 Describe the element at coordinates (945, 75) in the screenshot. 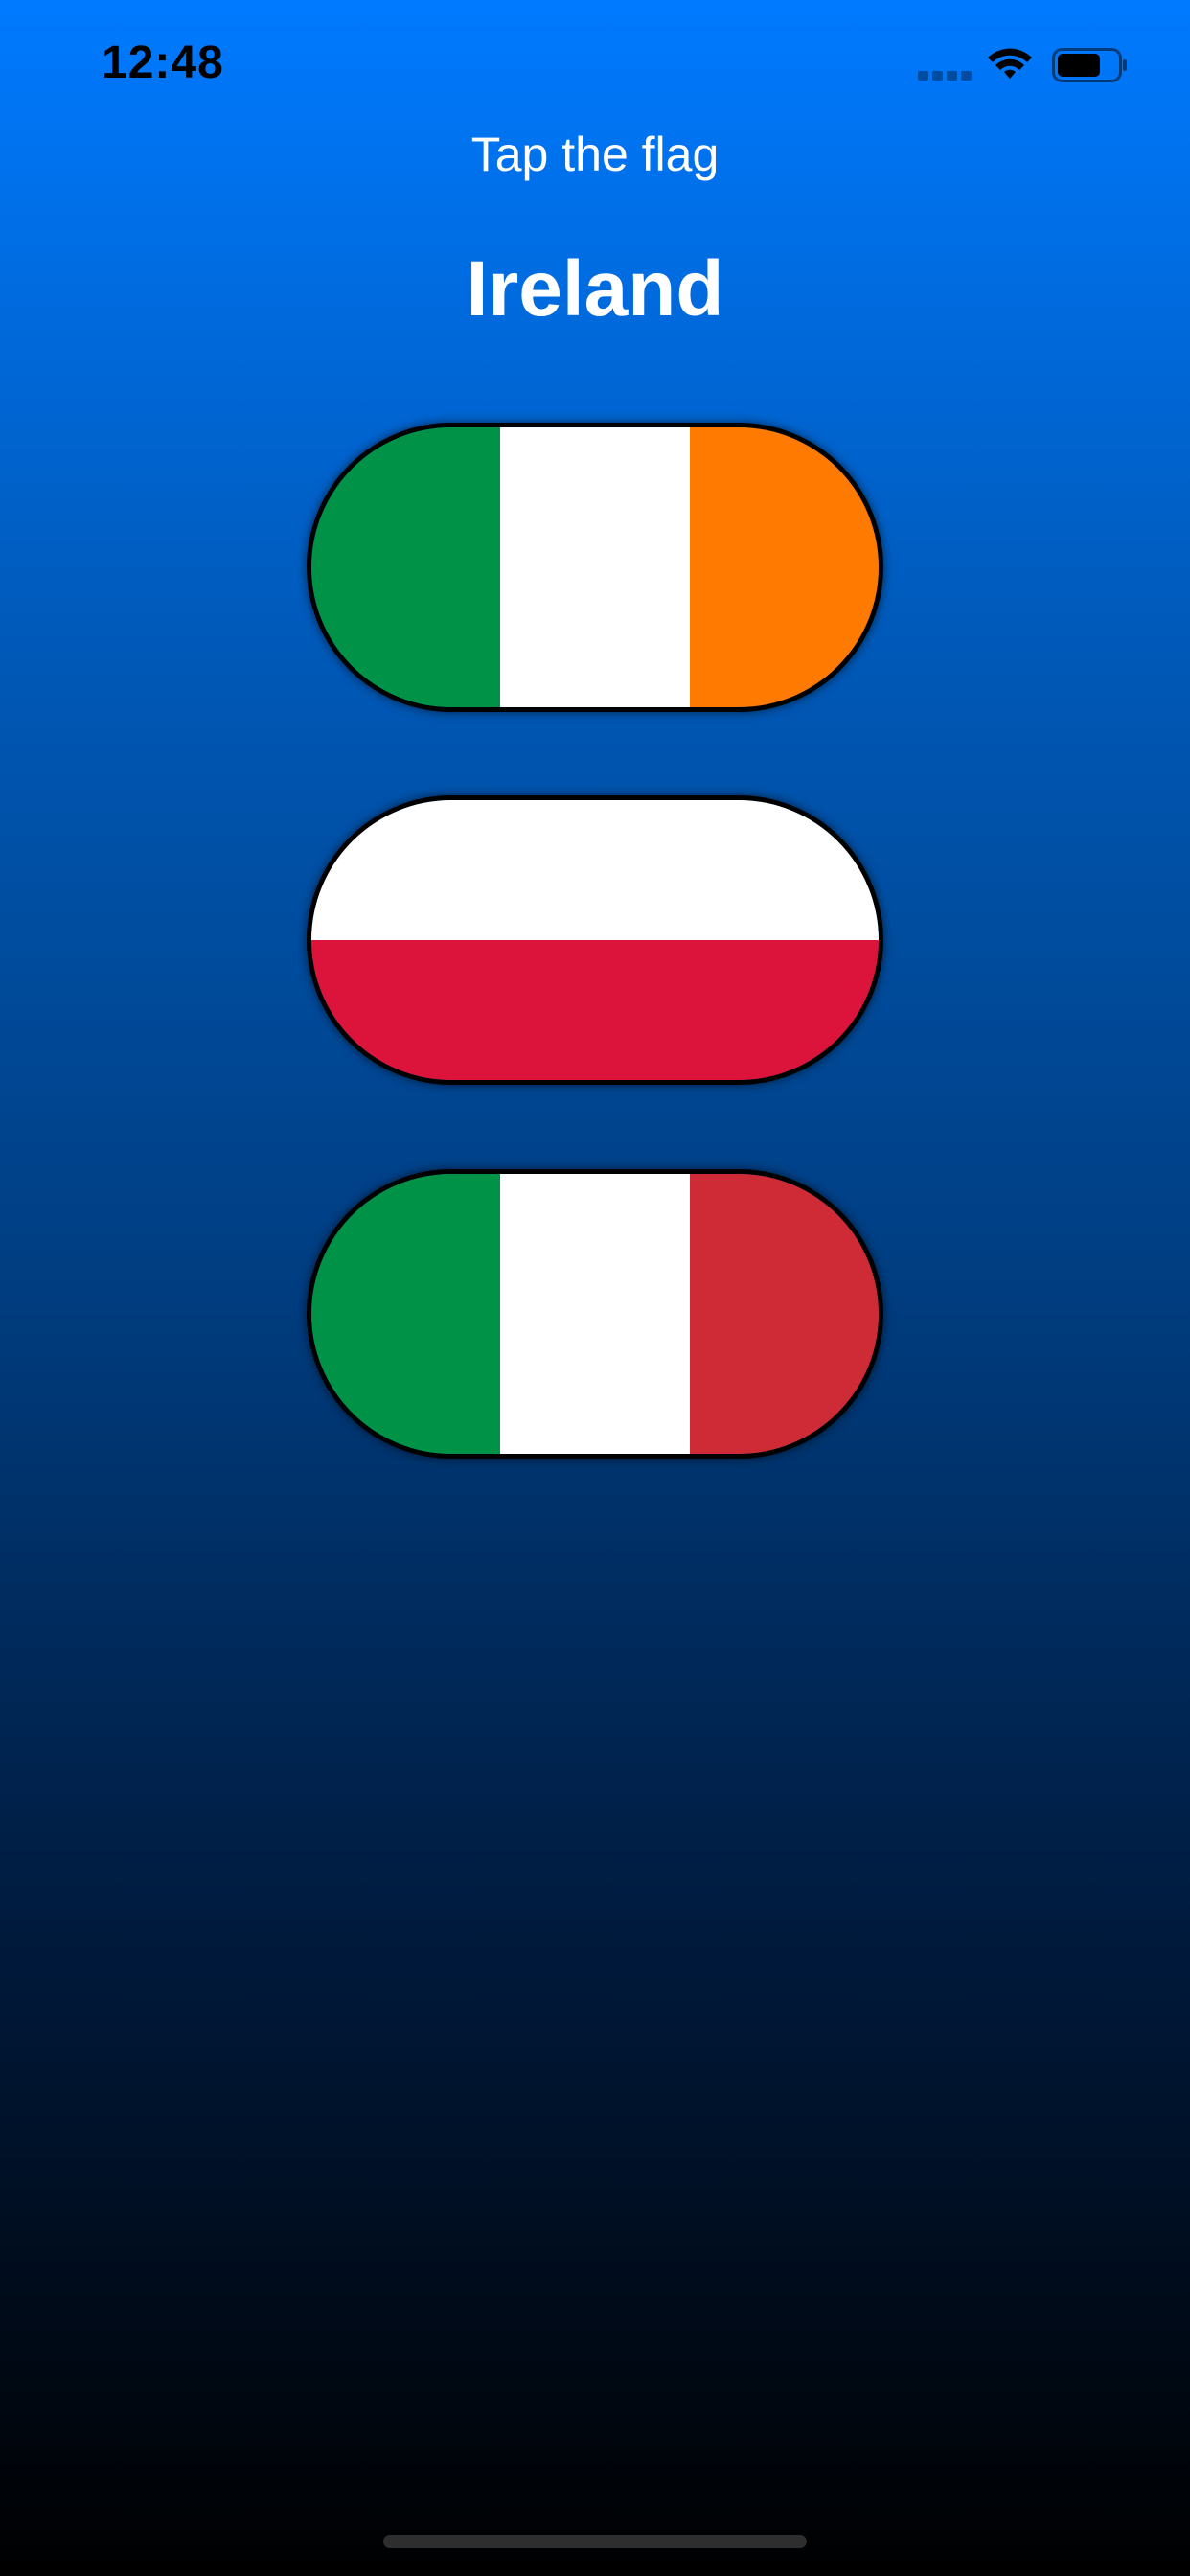

I see `signal-icon` at that location.